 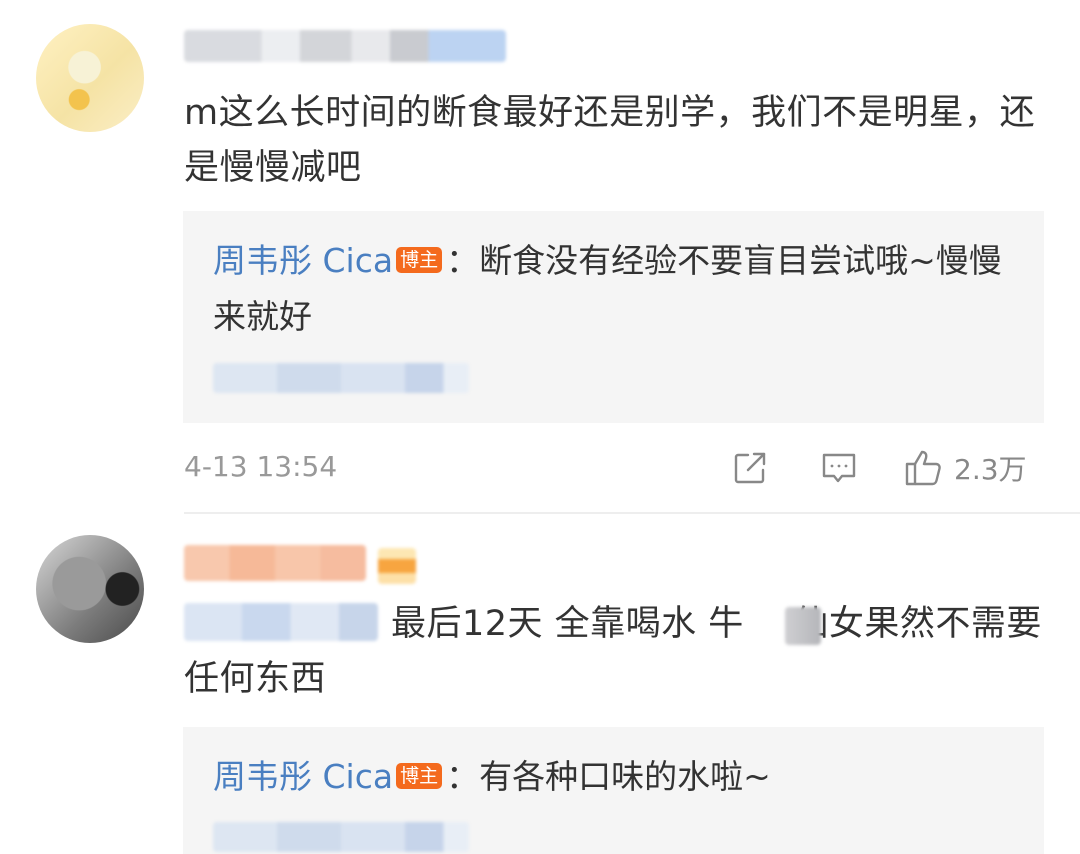 I want to click on share-icon, so click(x=750, y=468).